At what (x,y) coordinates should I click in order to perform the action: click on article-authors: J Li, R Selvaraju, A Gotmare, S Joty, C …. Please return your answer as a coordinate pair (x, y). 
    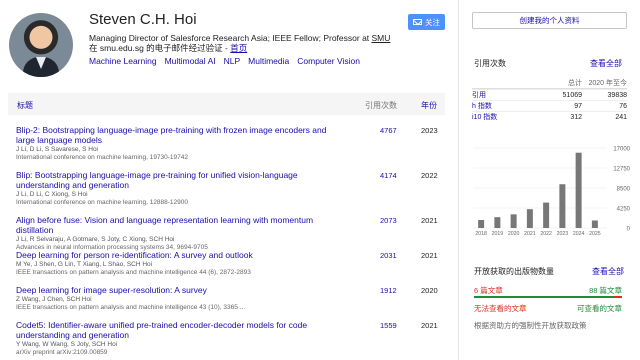
    Looking at the image, I should click on (95, 239).